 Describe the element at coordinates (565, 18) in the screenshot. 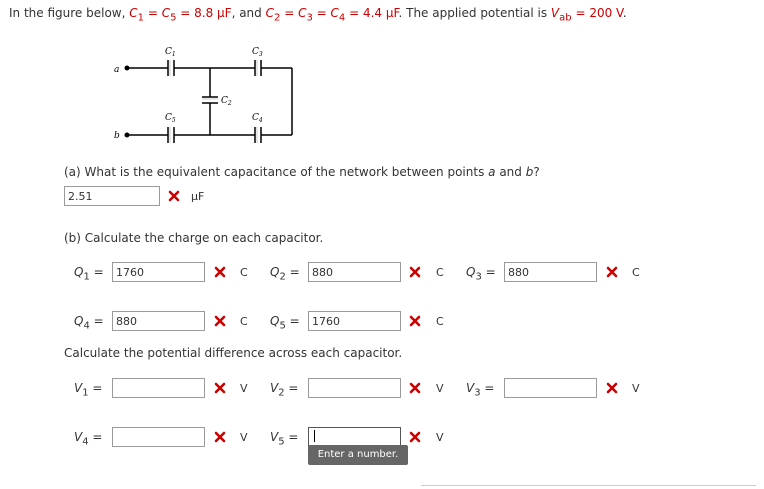

I see `sub-vab: ab` at that location.